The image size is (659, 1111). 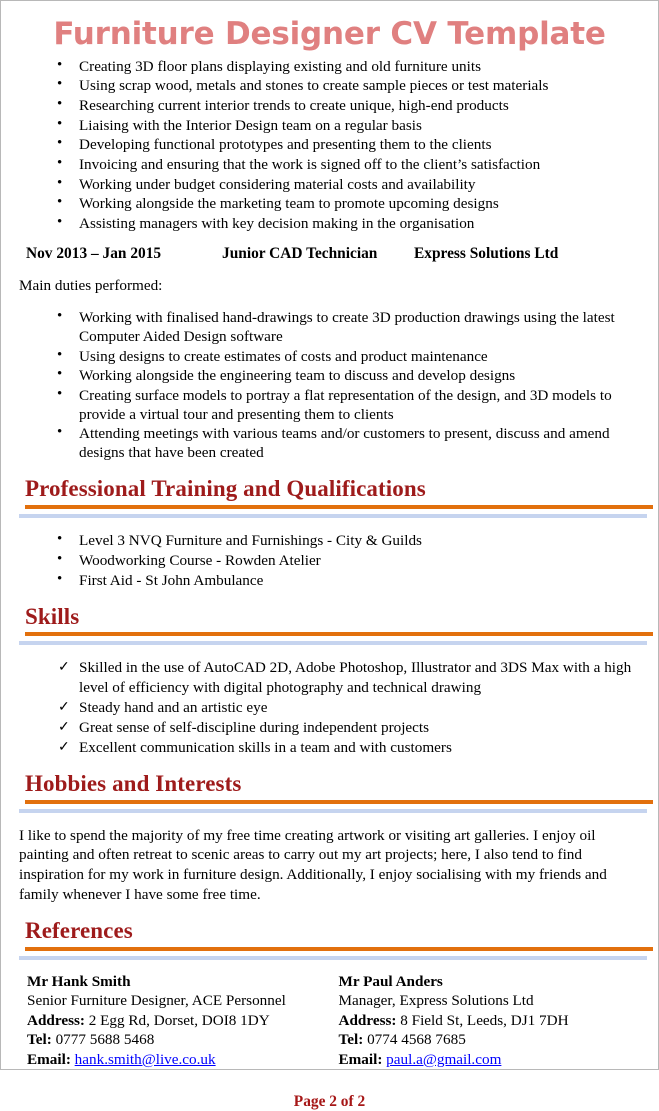 I want to click on reference-address-line: Address: 2 Egg Rd, Dorset, DOI8 1DY, so click(x=183, y=1020).